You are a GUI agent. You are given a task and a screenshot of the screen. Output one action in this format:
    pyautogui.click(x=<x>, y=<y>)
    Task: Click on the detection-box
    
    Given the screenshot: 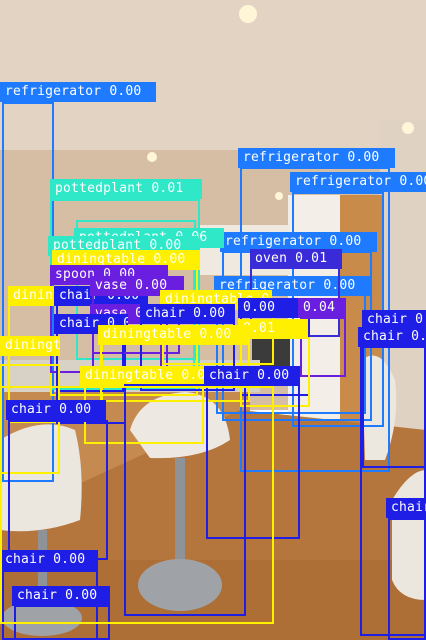 What is the action you would take?
    pyautogui.click(x=407, y=579)
    